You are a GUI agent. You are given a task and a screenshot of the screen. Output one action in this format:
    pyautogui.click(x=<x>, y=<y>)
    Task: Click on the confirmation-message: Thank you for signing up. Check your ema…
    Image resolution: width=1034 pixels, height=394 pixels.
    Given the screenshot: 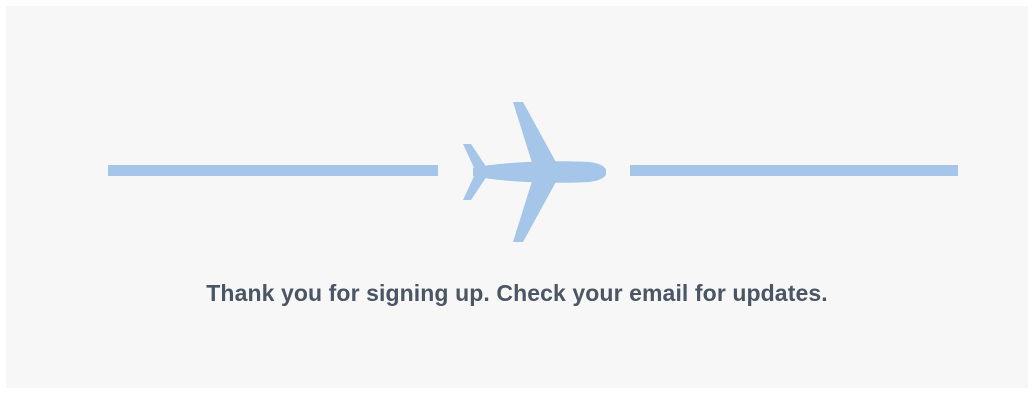 What is the action you would take?
    pyautogui.click(x=517, y=293)
    